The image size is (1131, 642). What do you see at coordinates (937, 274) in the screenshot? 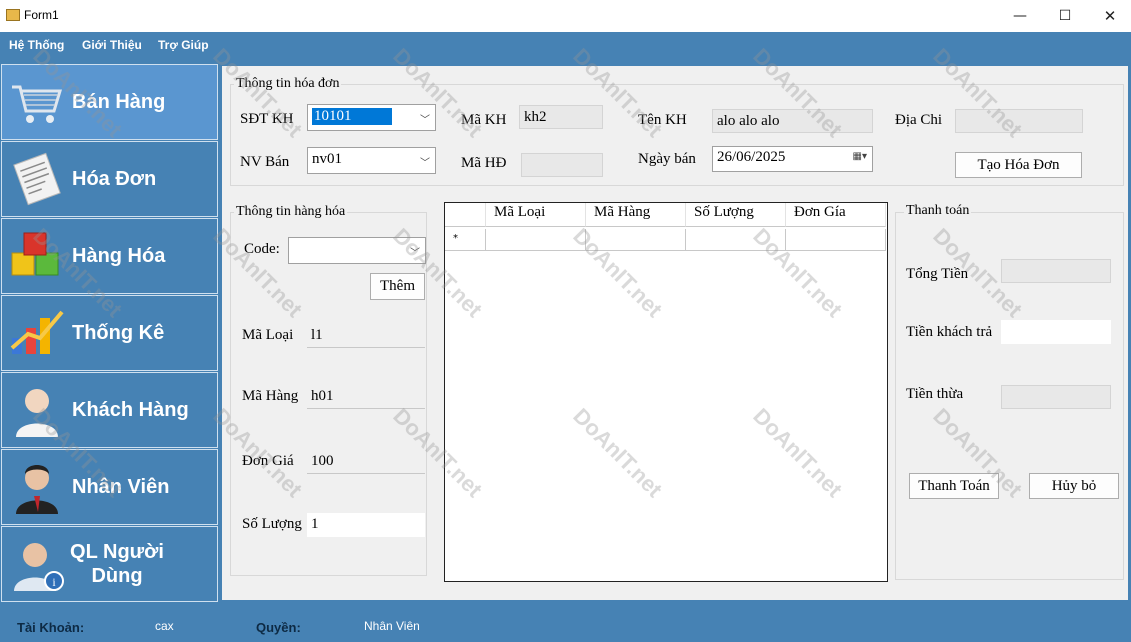
I see `total-label: Tổng Tiền` at bounding box center [937, 274].